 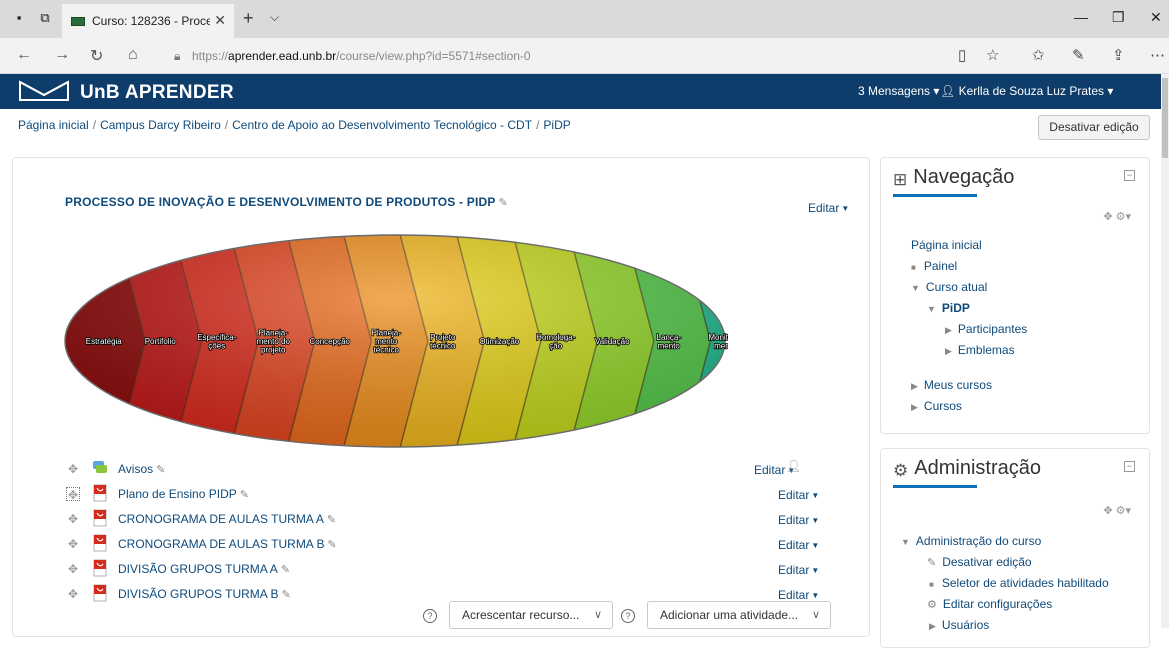 What do you see at coordinates (62, 55) in the screenshot?
I see `forward-icon: →` at bounding box center [62, 55].